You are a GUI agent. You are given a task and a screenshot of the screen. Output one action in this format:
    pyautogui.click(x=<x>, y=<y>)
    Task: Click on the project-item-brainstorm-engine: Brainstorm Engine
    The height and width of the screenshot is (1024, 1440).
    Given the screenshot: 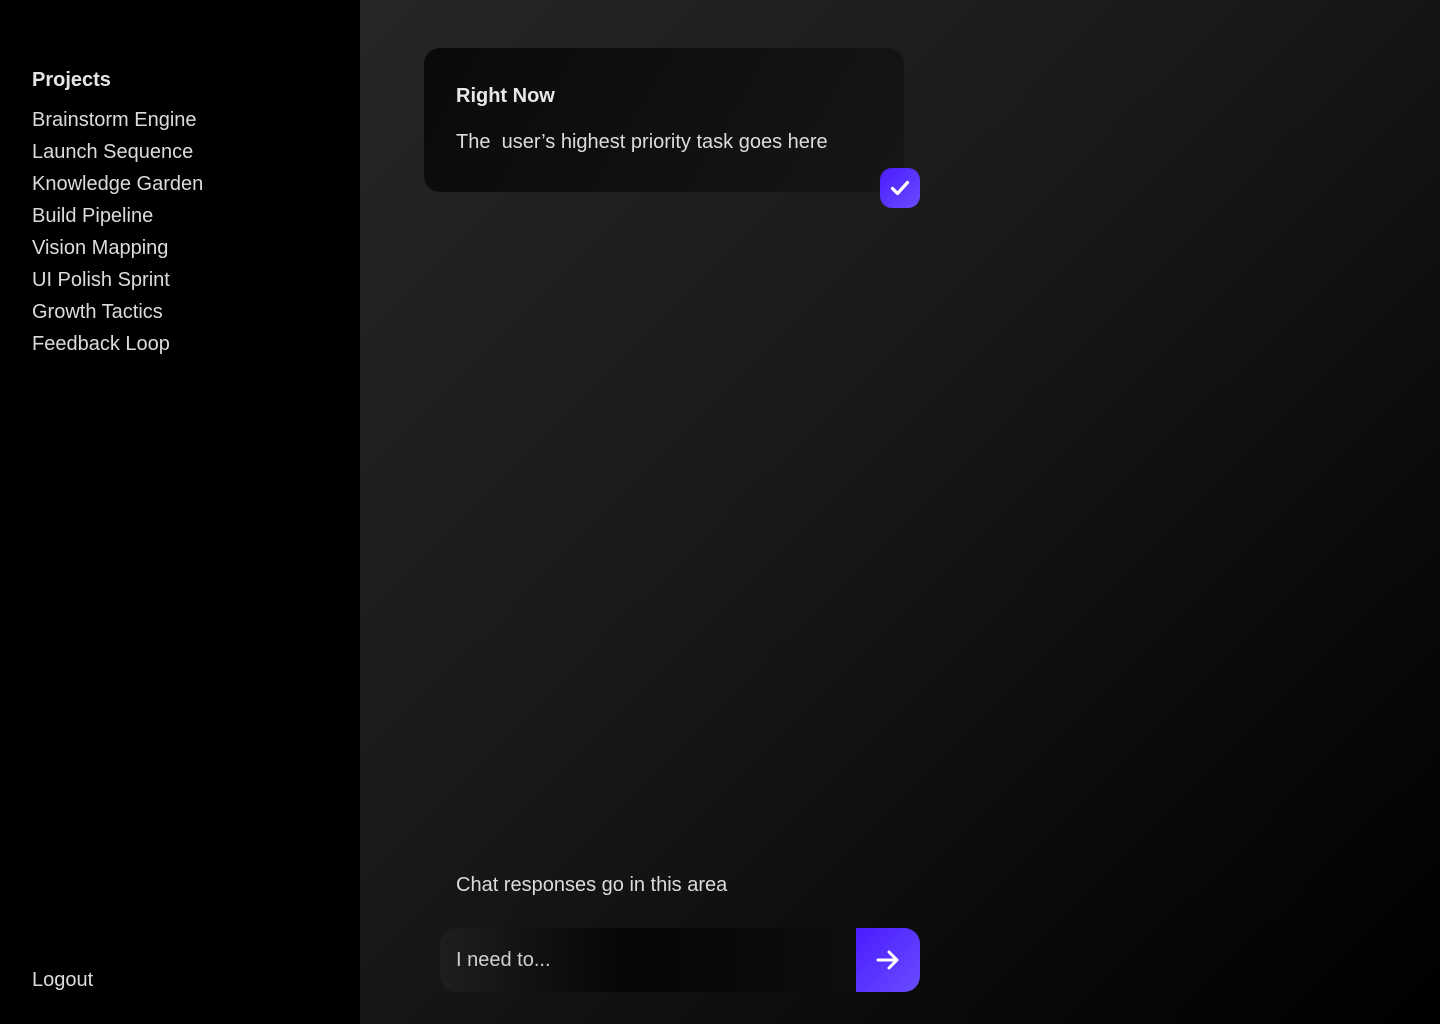 What is the action you would take?
    pyautogui.click(x=180, y=120)
    